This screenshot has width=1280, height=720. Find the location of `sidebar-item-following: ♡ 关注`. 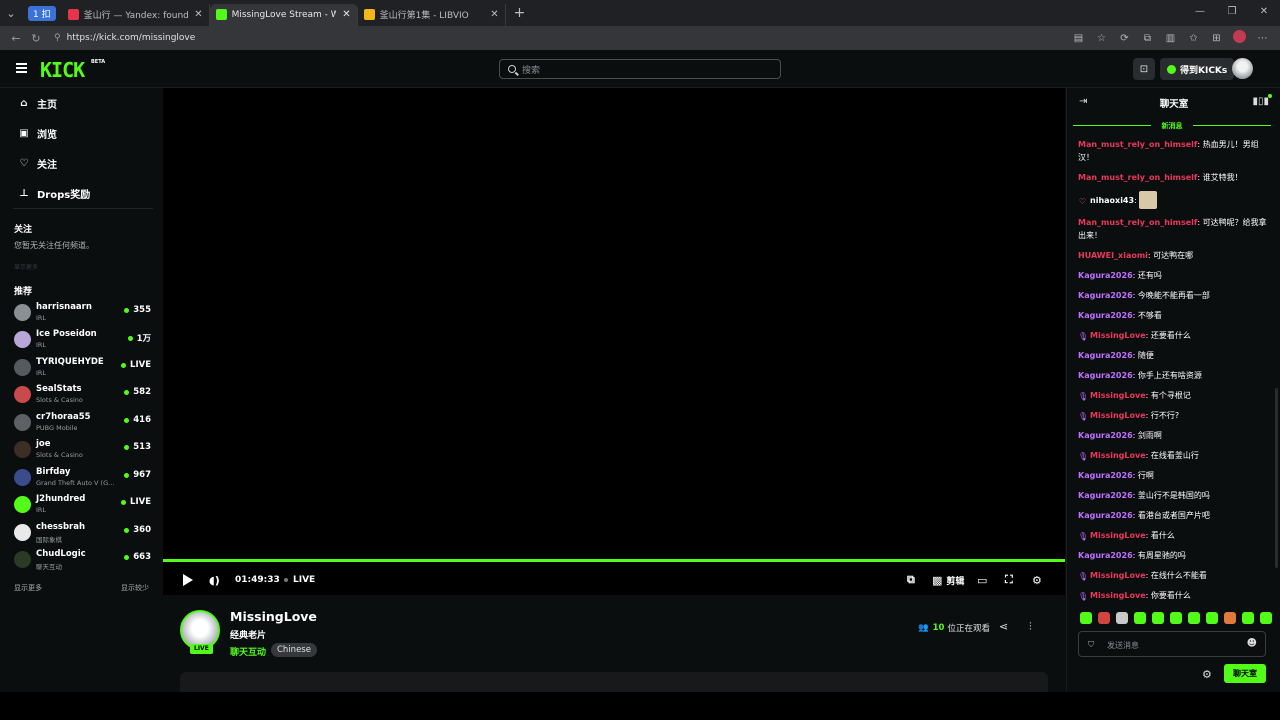

sidebar-item-following: ♡ 关注 is located at coordinates (37, 163).